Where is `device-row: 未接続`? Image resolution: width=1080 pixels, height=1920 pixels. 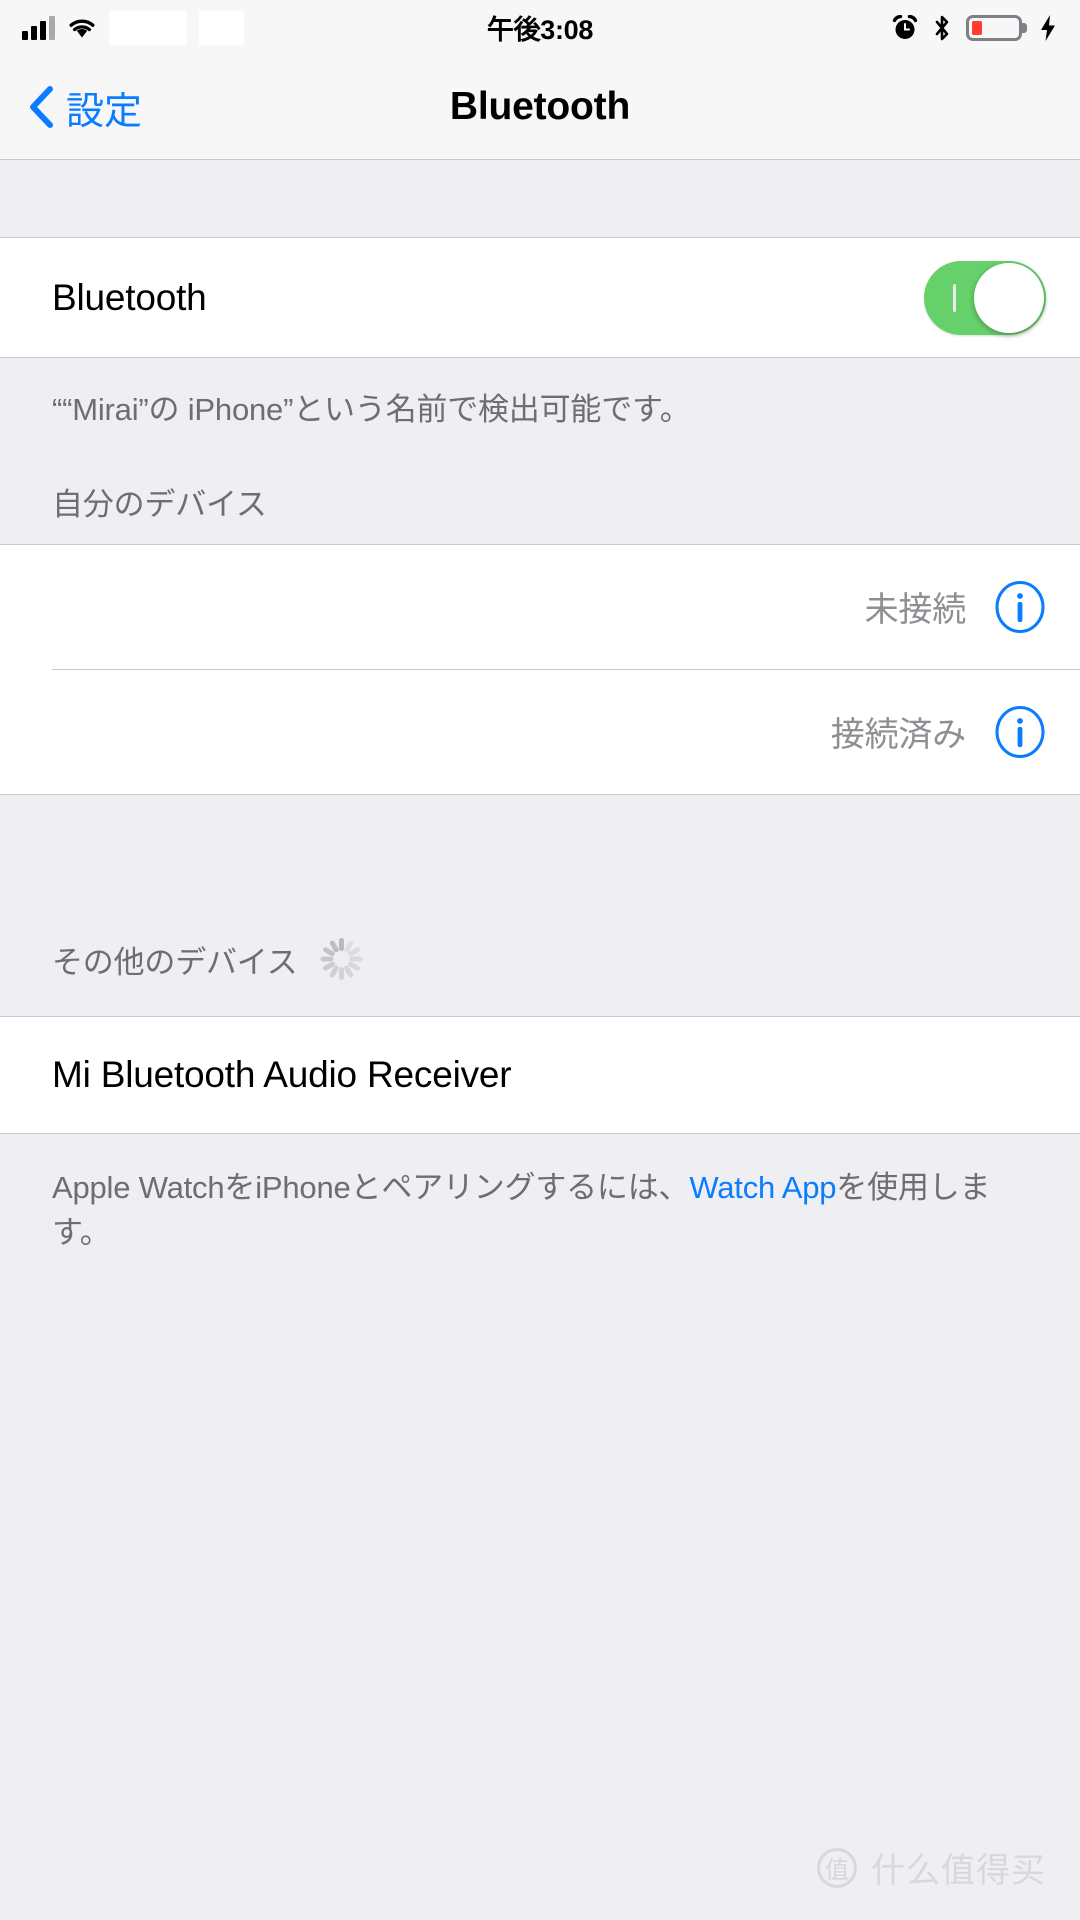
device-row: 未接続 is located at coordinates (540, 606).